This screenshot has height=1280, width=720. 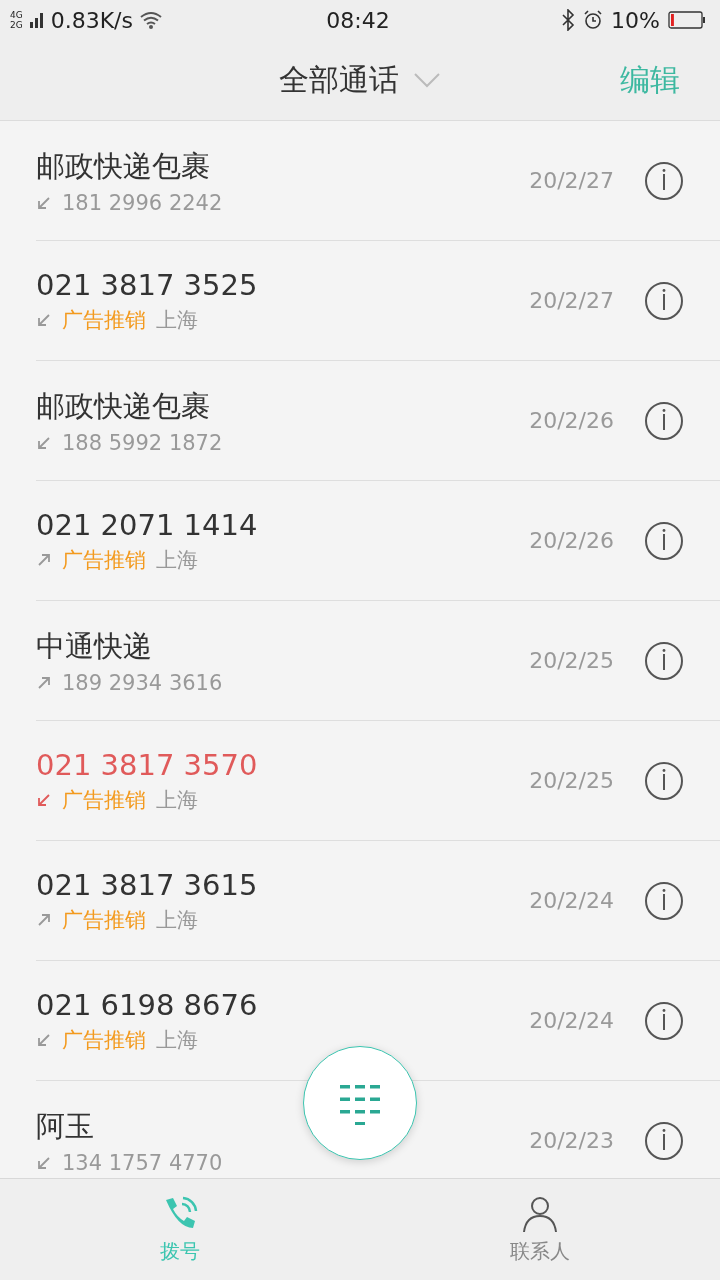 I want to click on battery-icon, so click(x=687, y=20).